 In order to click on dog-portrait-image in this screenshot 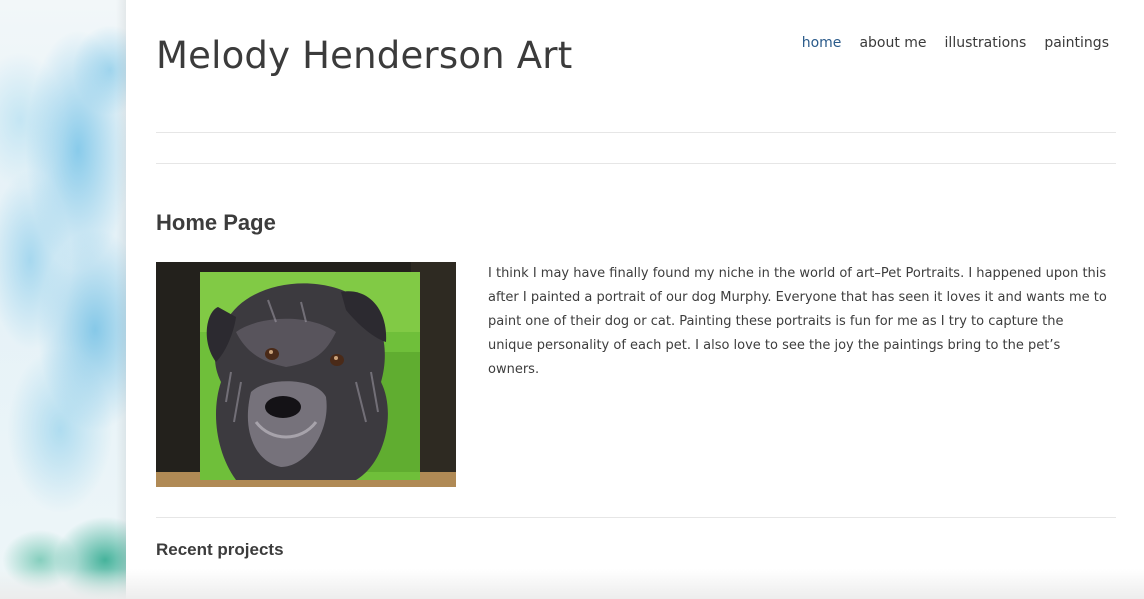, I will do `click(306, 374)`.